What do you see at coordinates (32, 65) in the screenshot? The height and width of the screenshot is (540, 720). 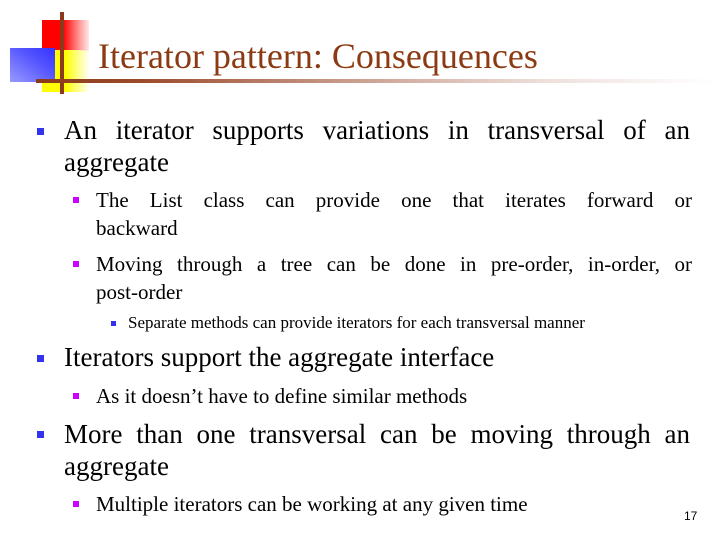 I see `logo-blue-square` at bounding box center [32, 65].